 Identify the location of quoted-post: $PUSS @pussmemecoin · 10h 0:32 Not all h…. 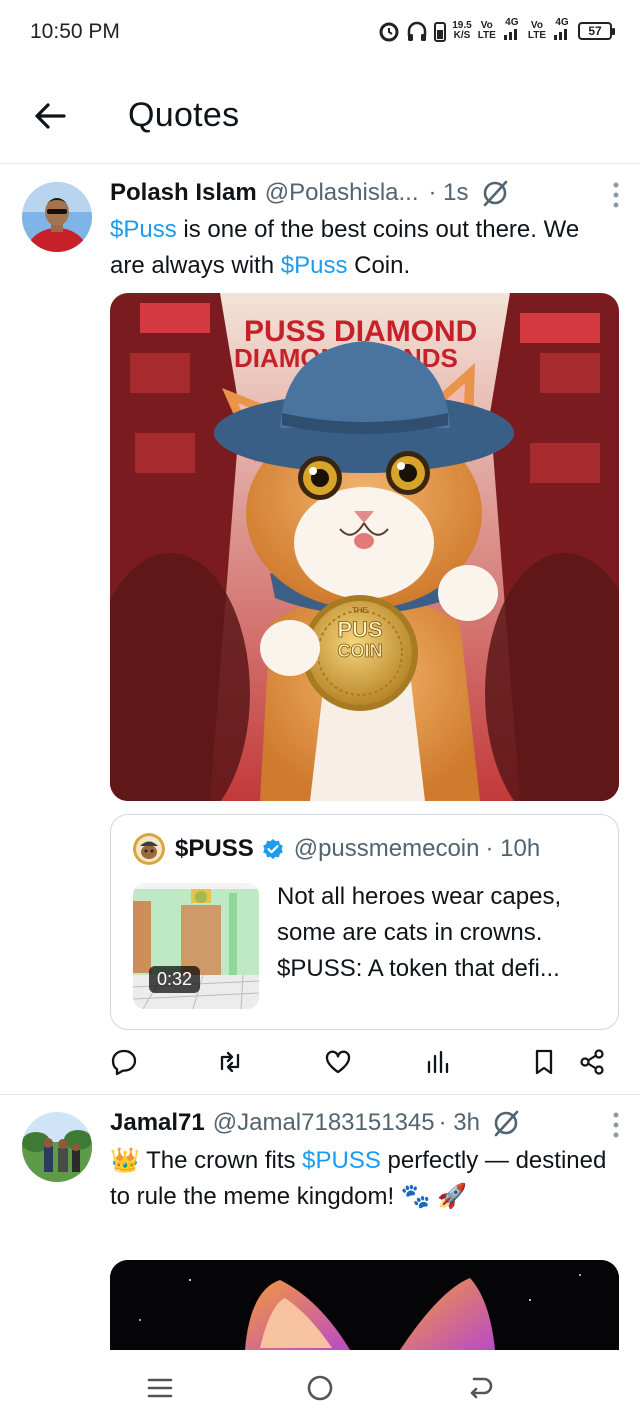
(364, 922).